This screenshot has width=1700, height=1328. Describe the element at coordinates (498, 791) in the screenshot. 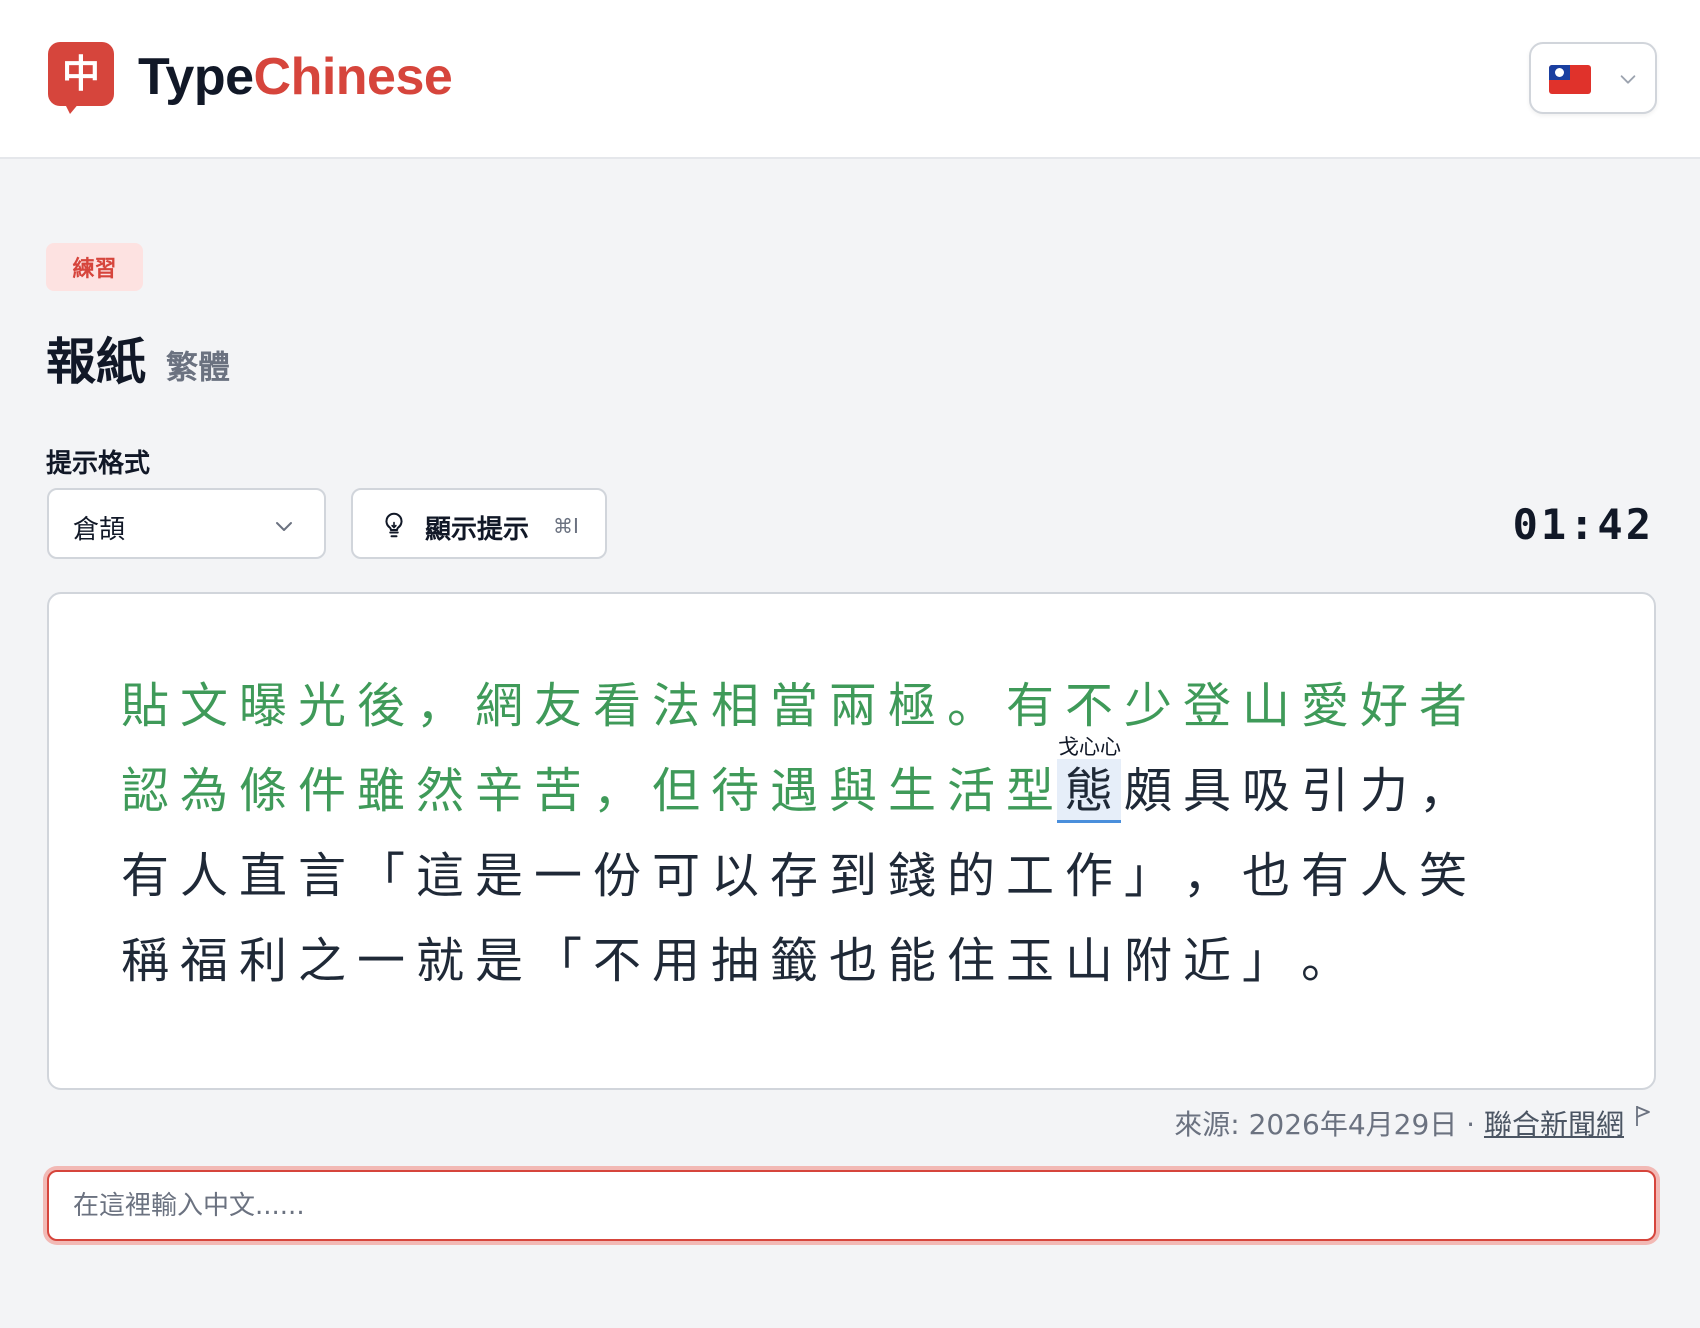

I see `passage-char: 辛` at that location.